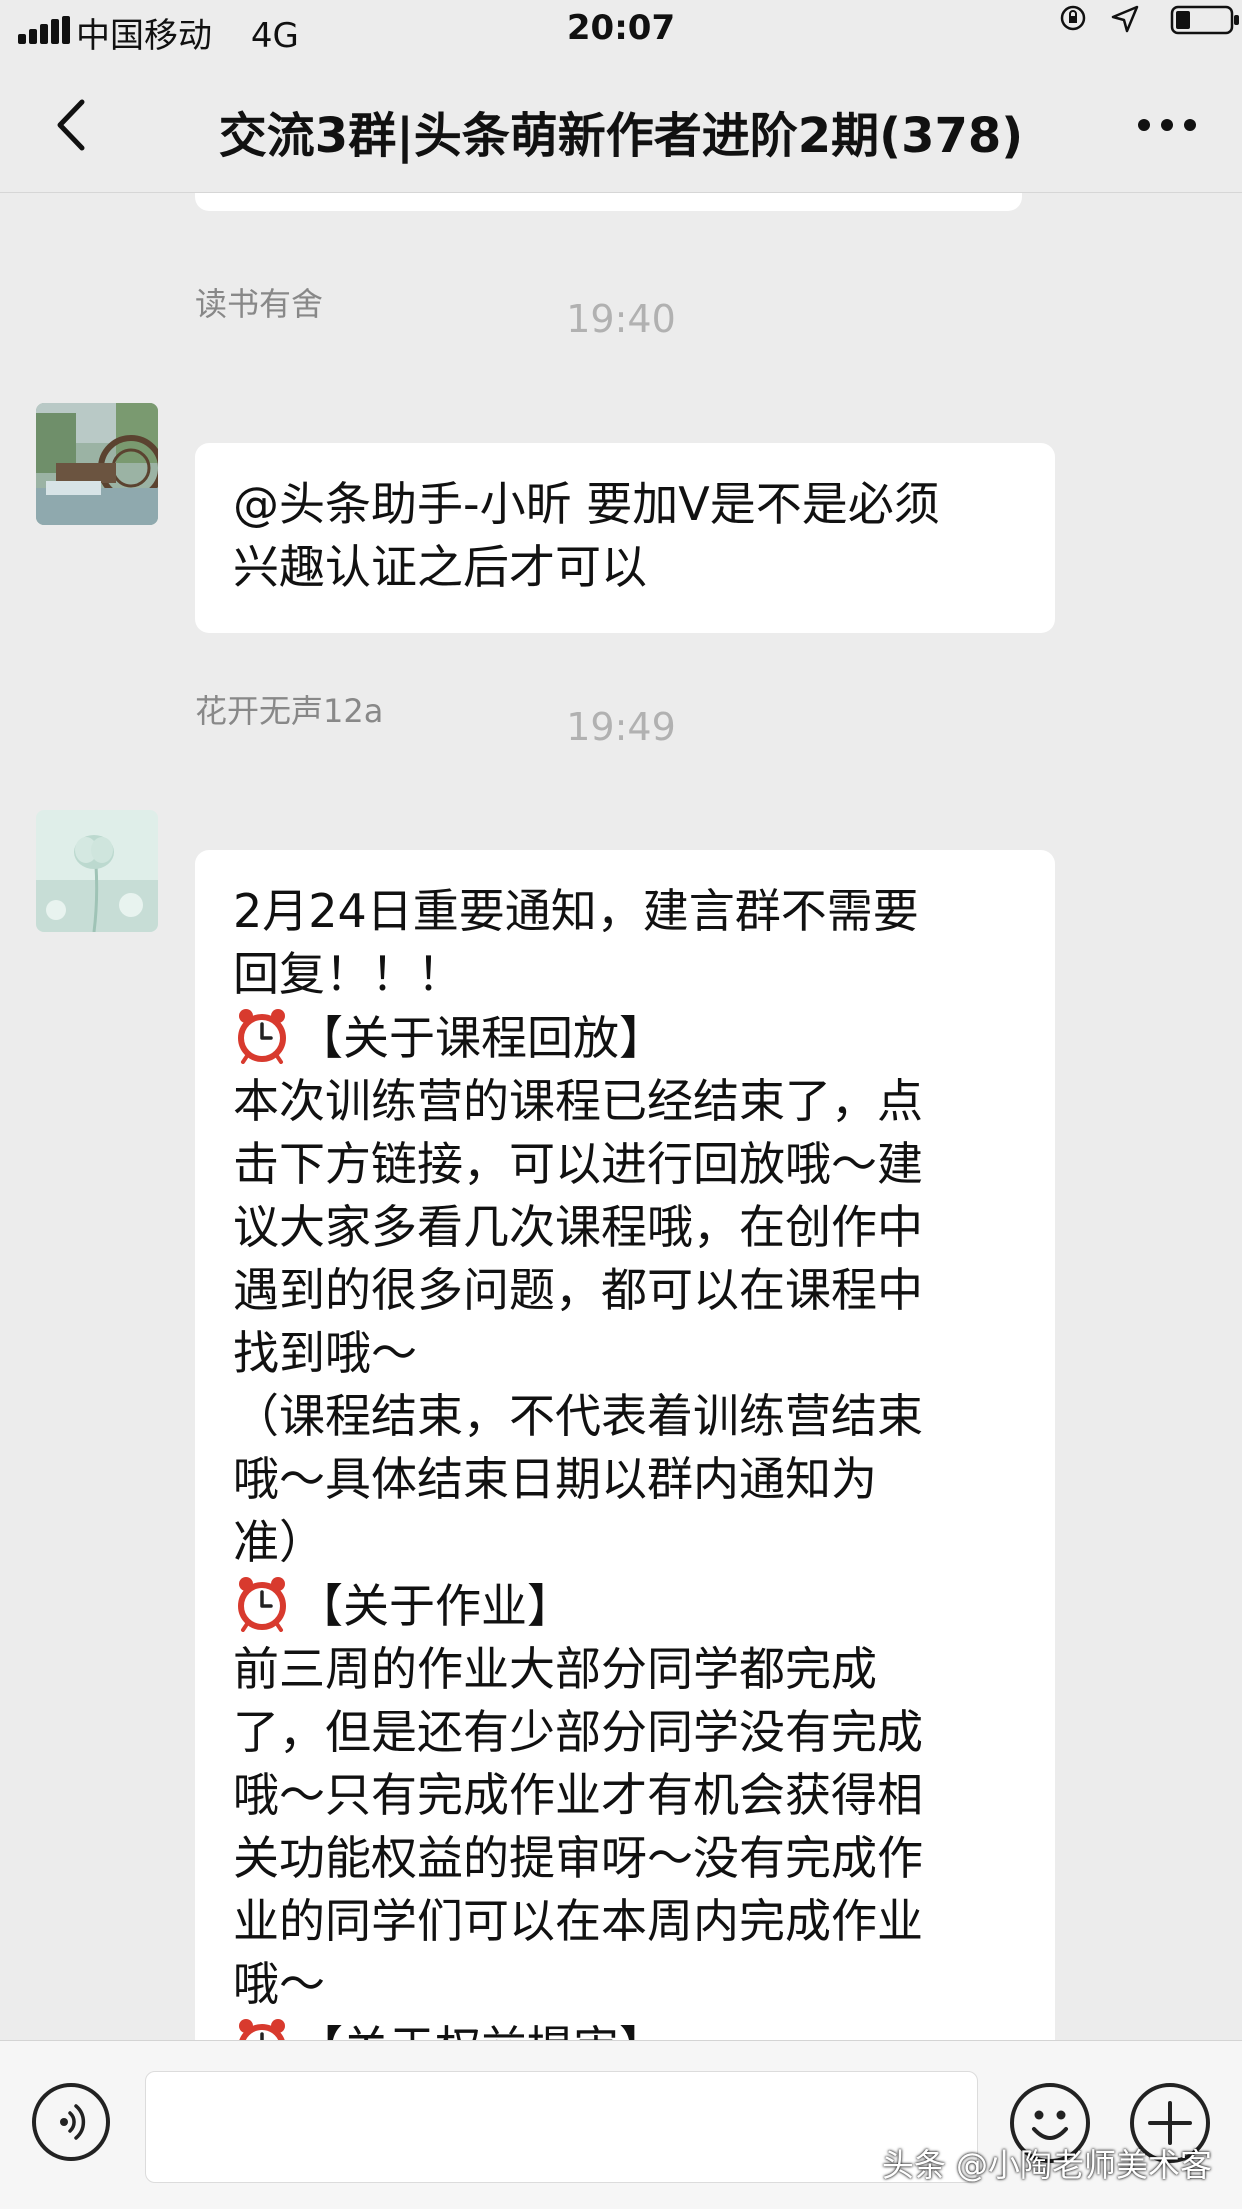 Image resolution: width=1242 pixels, height=2209 pixels. What do you see at coordinates (279, 1542) in the screenshot?
I see `message-text: 准）` at bounding box center [279, 1542].